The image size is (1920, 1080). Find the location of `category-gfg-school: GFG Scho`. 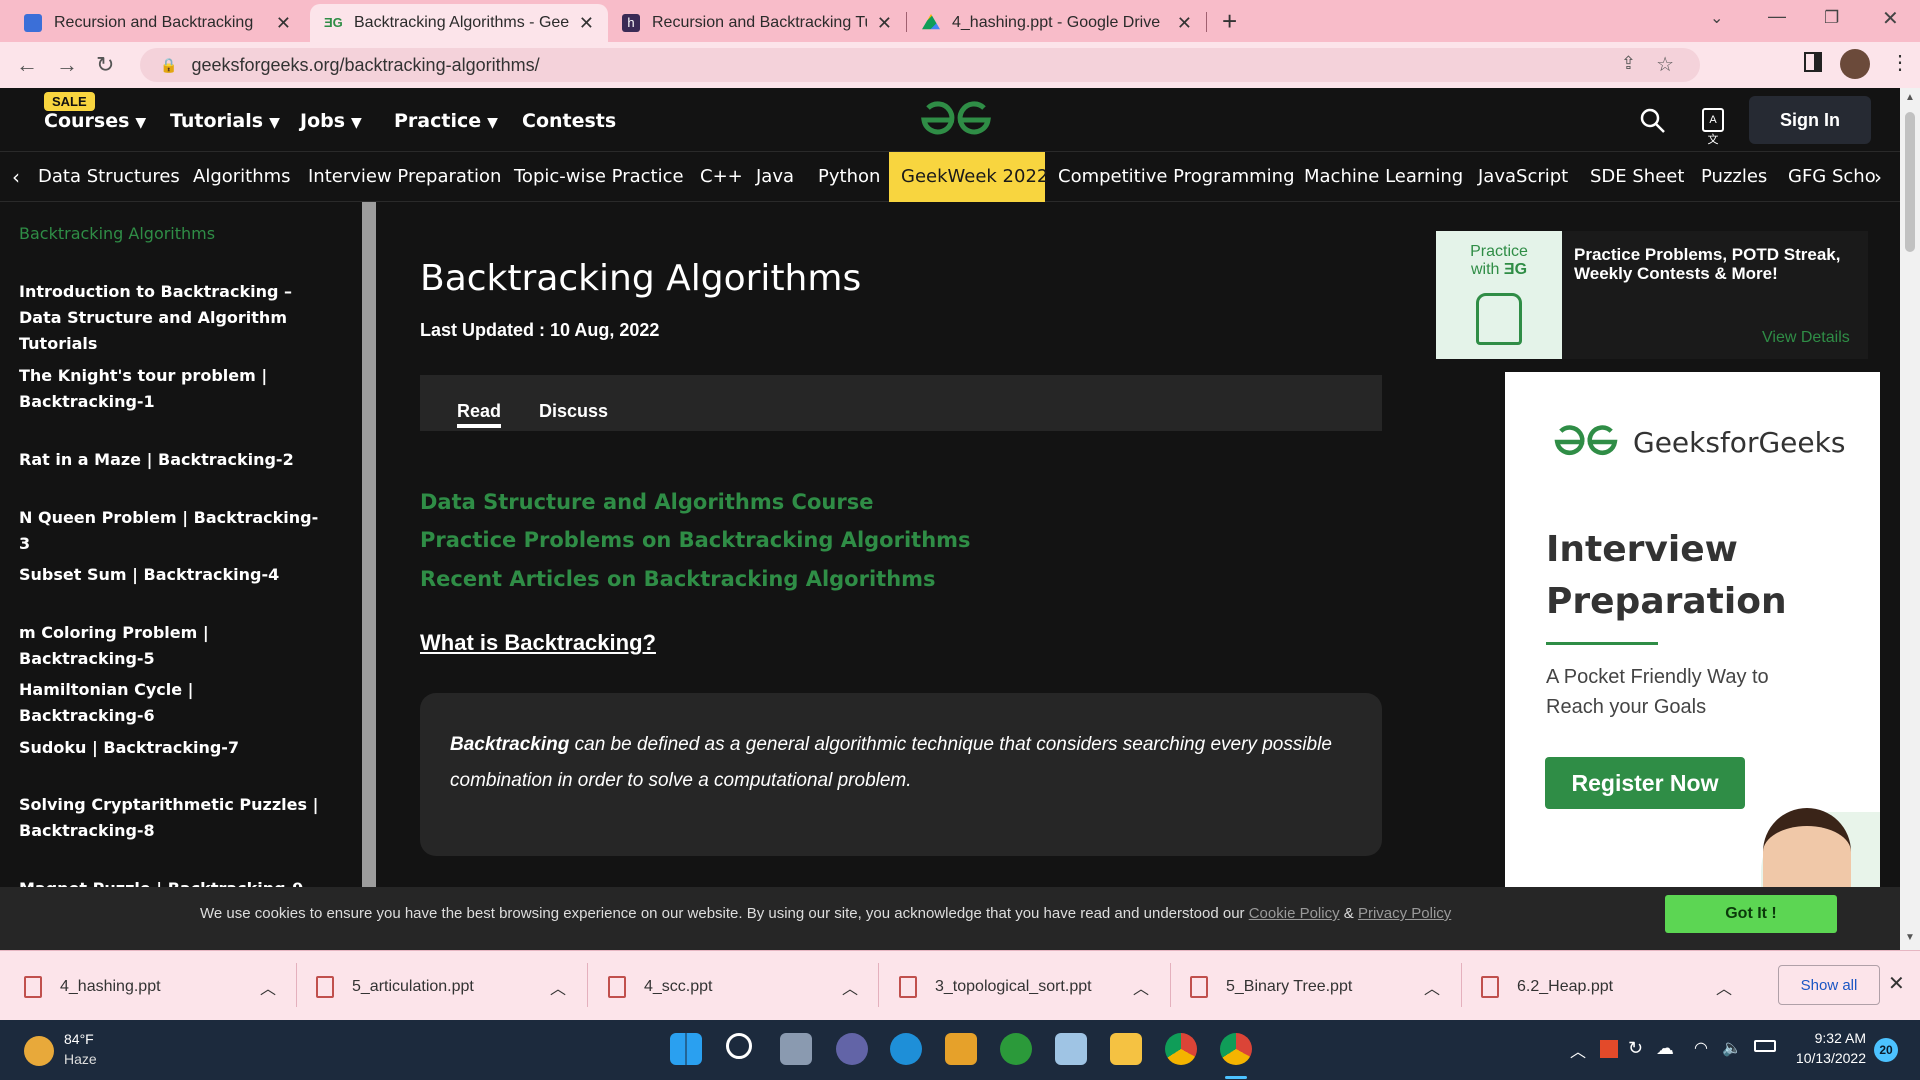

category-gfg-school: GFG Scho is located at coordinates (1834, 177).